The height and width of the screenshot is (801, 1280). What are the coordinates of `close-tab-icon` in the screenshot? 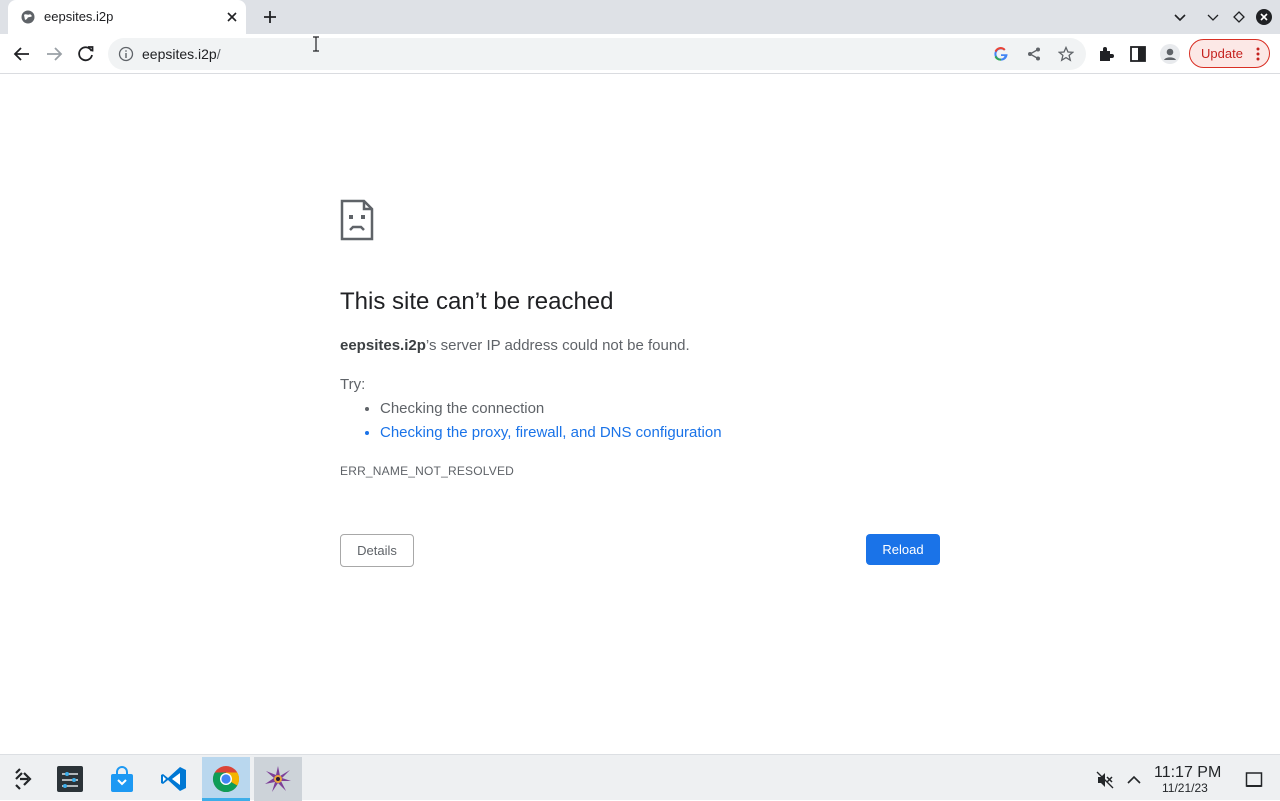 It's located at (232, 17).